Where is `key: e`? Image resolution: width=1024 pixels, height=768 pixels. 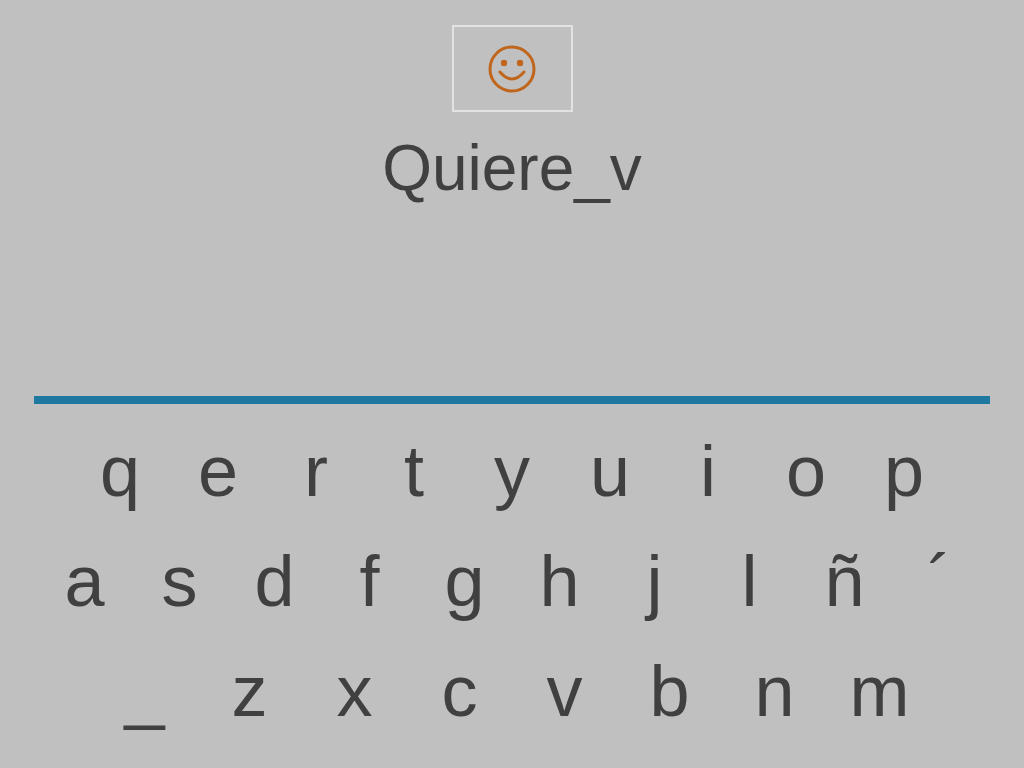
key: e is located at coordinates (218, 471).